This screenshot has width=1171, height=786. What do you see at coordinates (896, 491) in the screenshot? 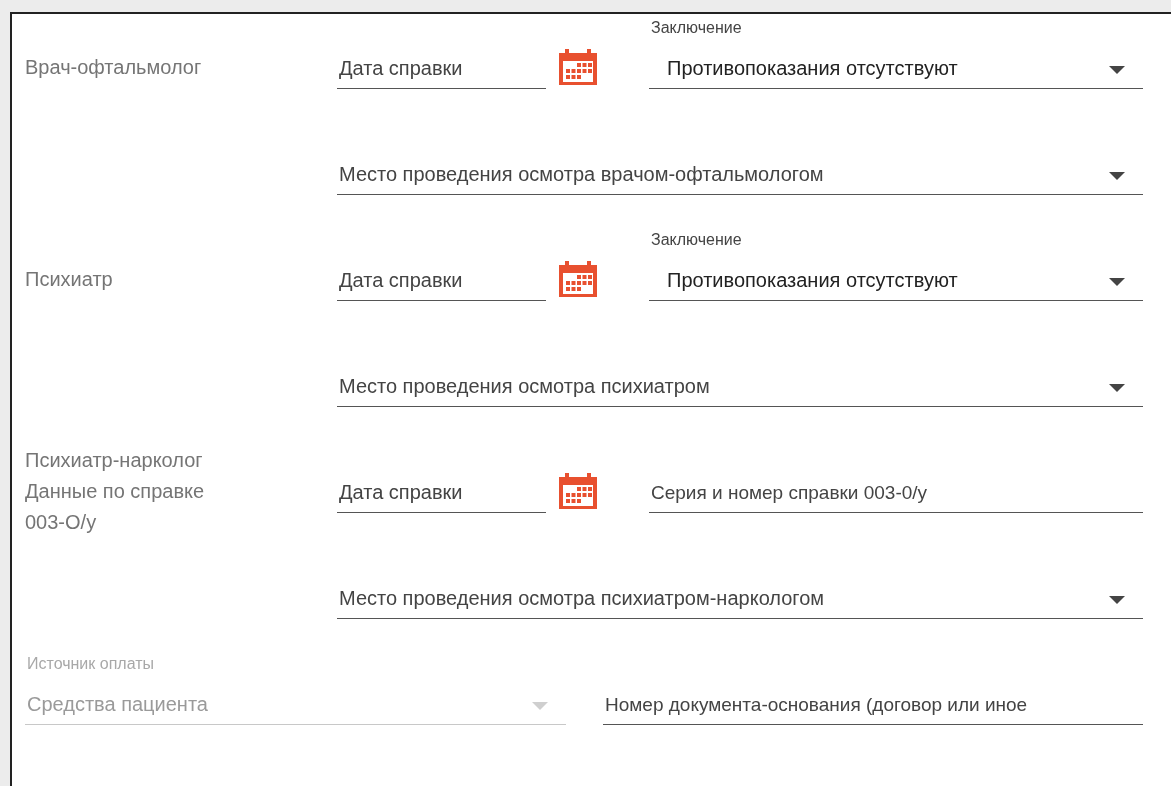
I see `certificate-number-field: Серия и номер справки 003-0/у` at bounding box center [896, 491].